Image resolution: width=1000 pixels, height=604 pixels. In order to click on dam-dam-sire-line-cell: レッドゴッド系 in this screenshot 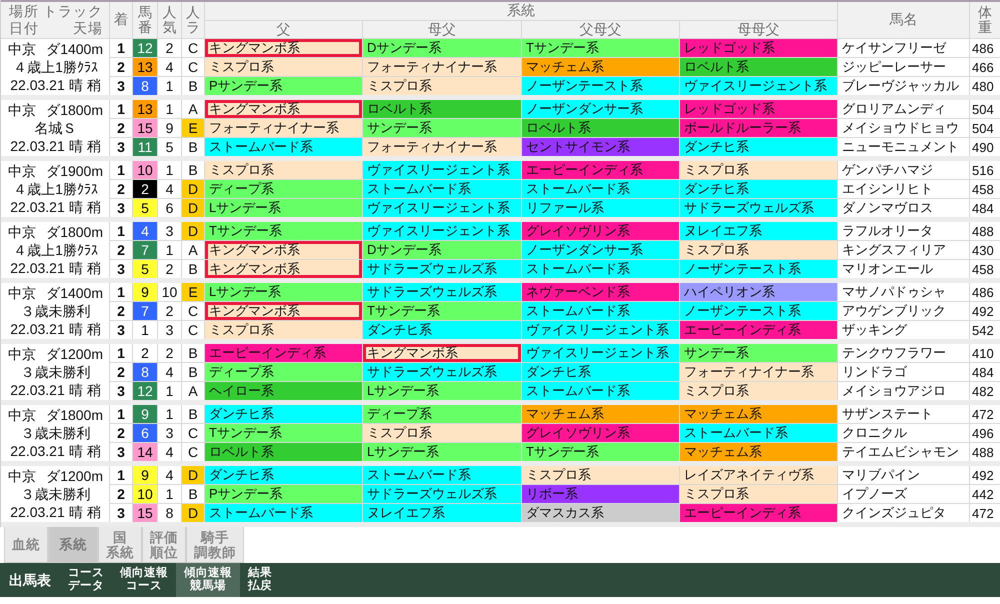, I will do `click(758, 109)`.